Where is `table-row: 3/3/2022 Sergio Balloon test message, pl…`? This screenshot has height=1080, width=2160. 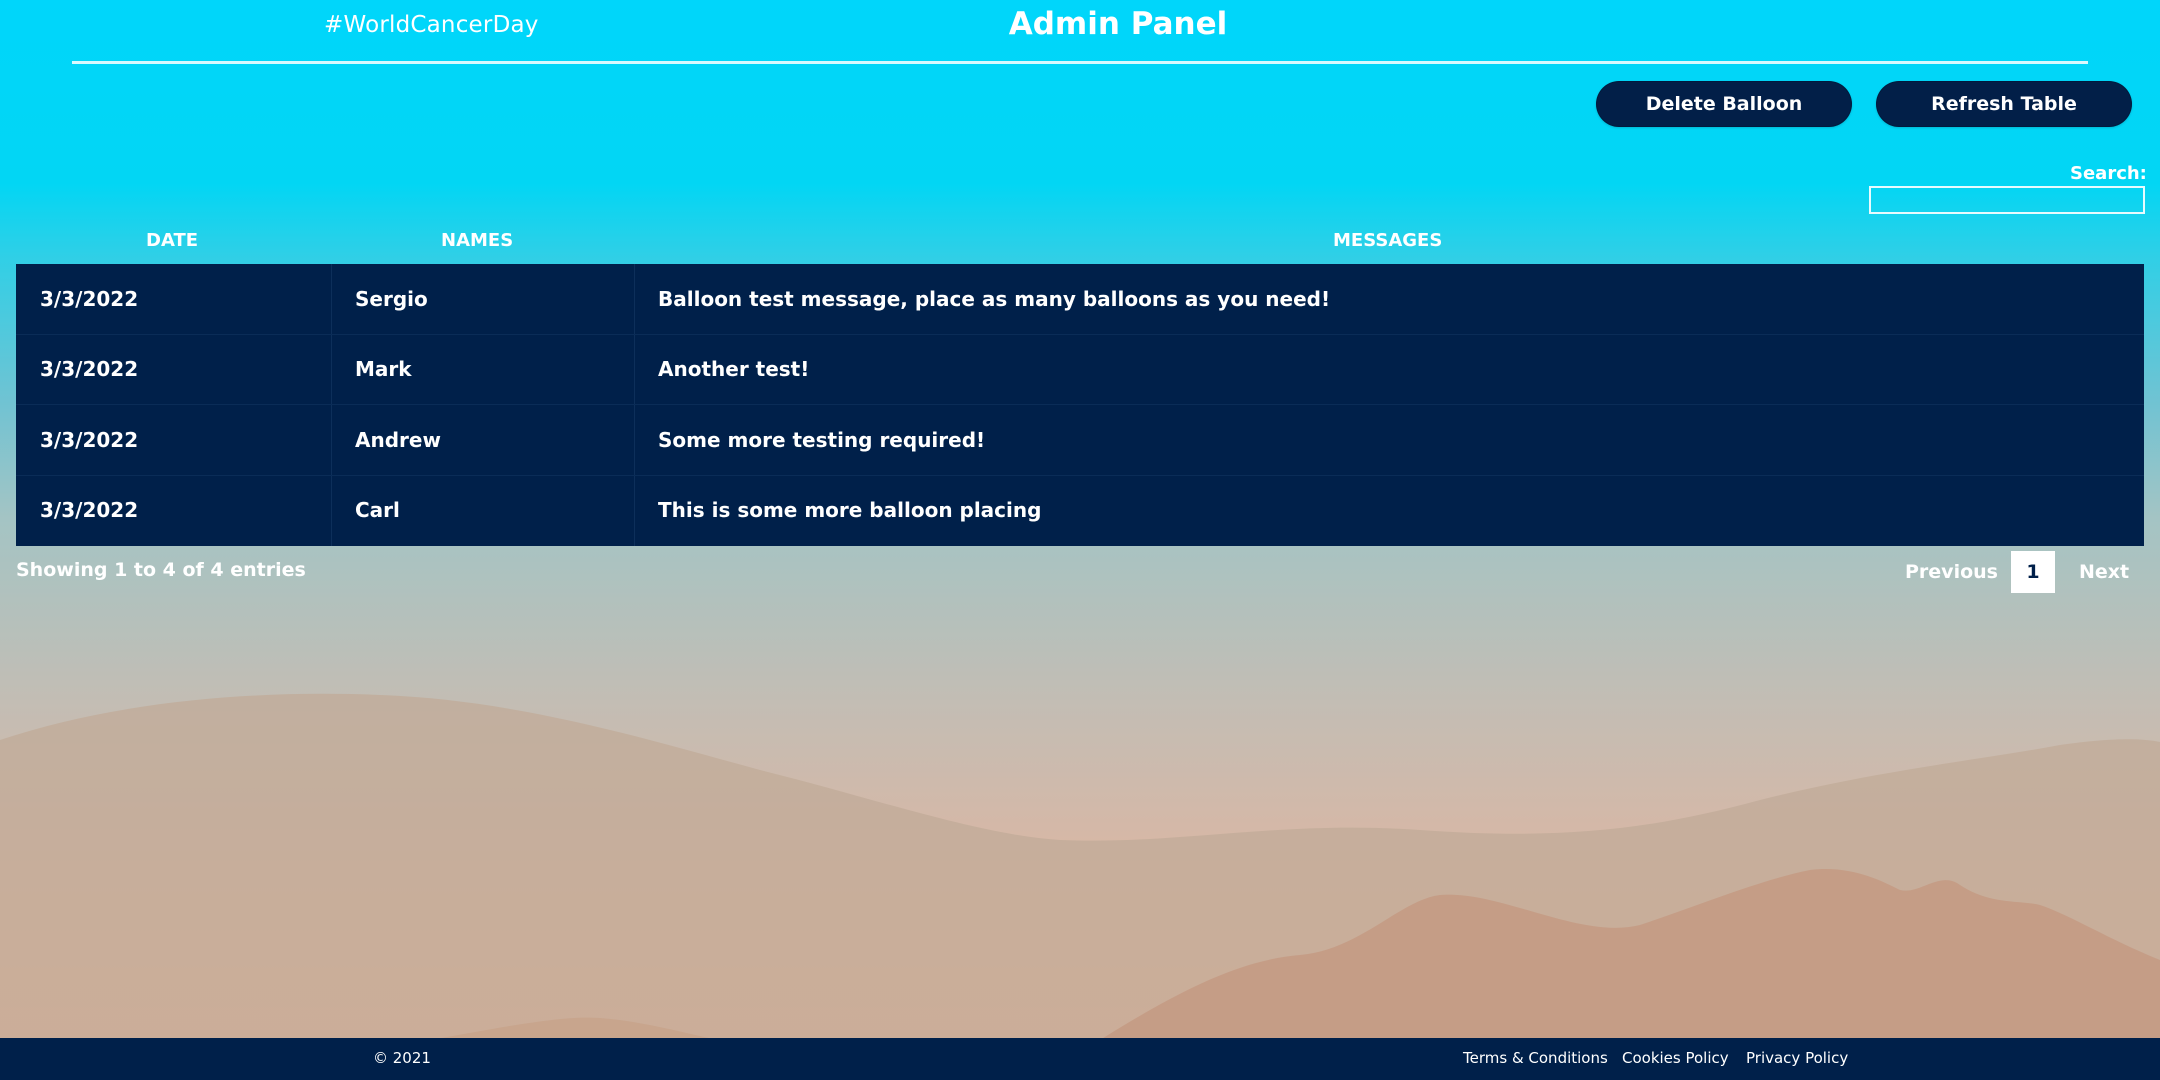
table-row: 3/3/2022 Sergio Balloon test message, pl… is located at coordinates (1080, 299).